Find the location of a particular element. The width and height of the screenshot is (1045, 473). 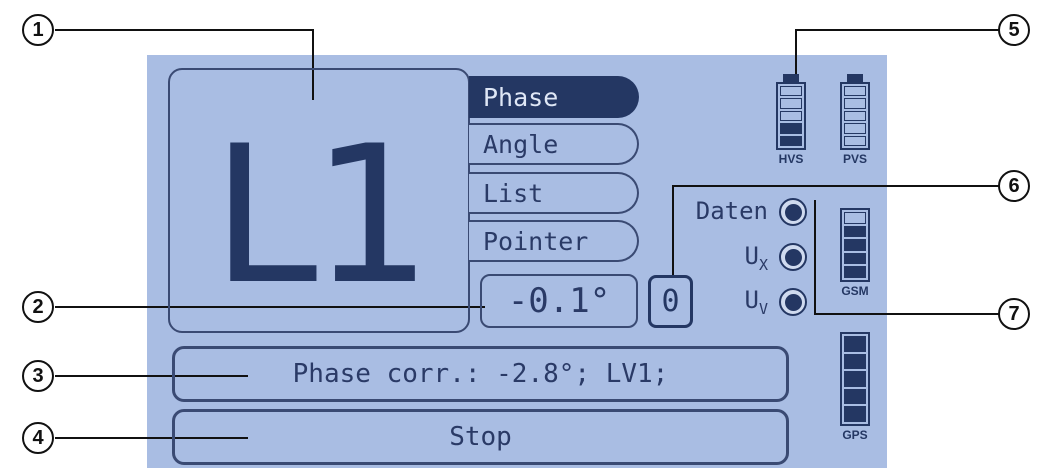

battery-gps: GPS is located at coordinates (855, 387).